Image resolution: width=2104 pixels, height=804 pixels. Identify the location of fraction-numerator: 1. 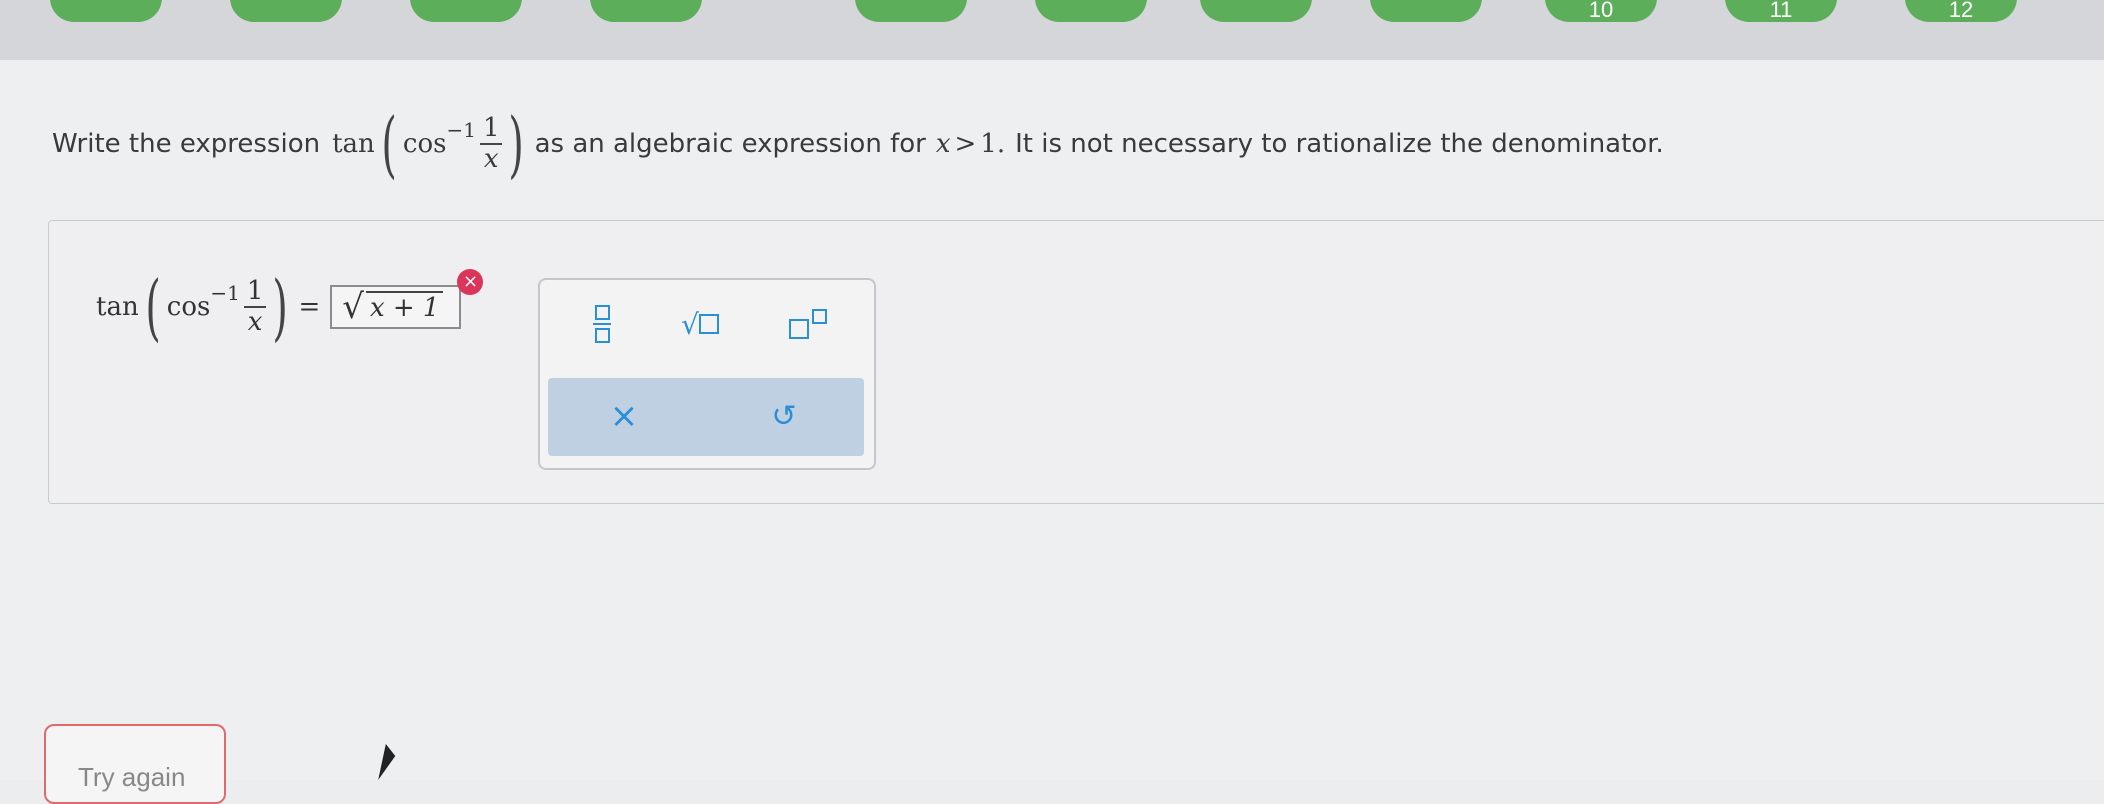
(491, 129).